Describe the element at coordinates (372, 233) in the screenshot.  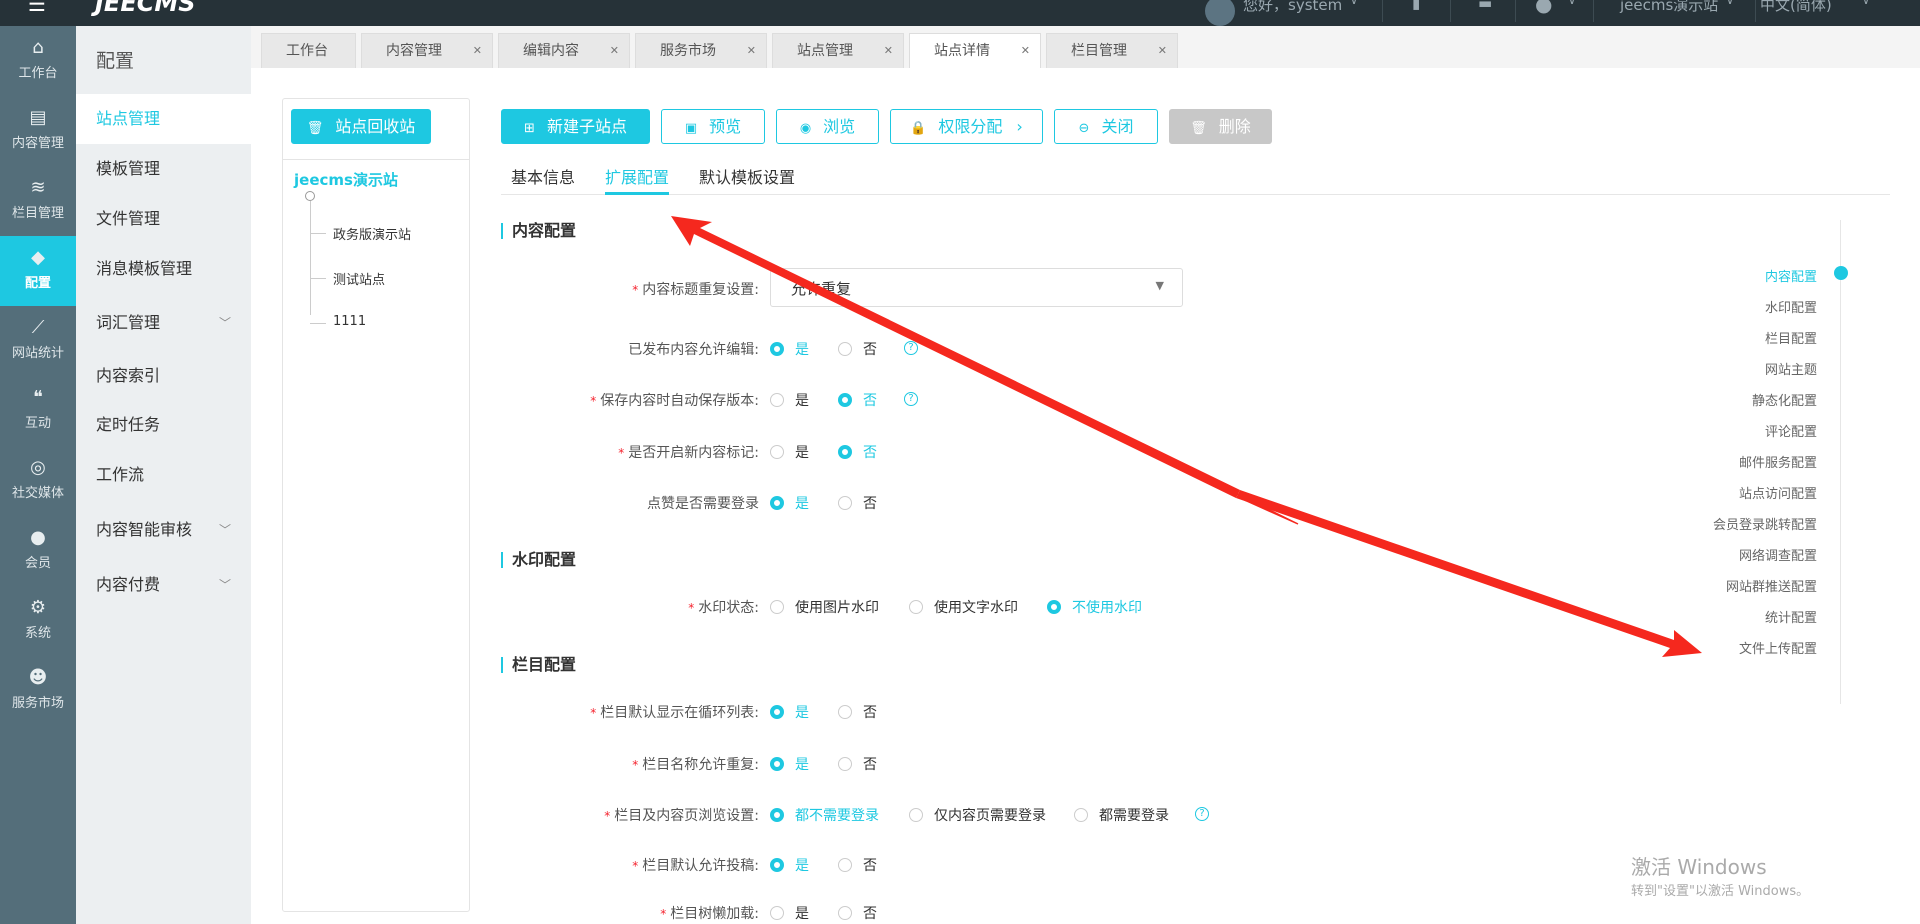
I see `tree-node: 政务版演示站` at that location.